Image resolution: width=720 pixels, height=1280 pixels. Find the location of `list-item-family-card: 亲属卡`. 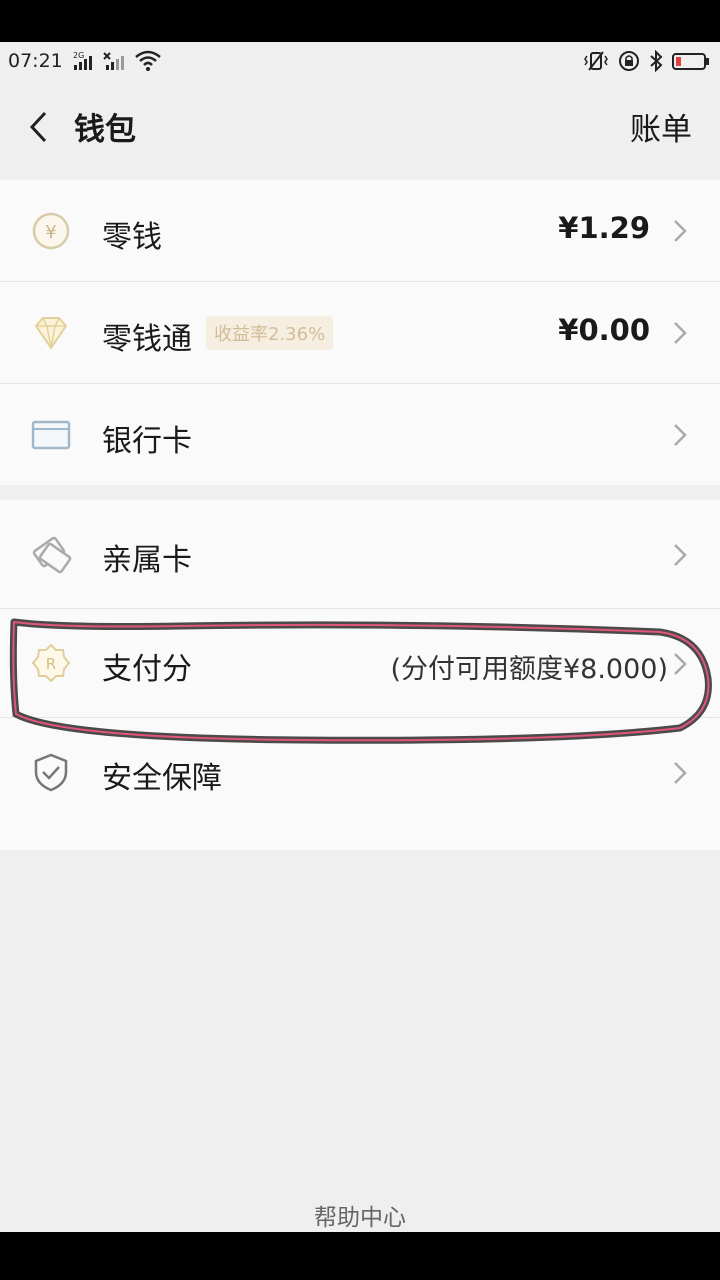

list-item-family-card: 亲属卡 is located at coordinates (360, 554).